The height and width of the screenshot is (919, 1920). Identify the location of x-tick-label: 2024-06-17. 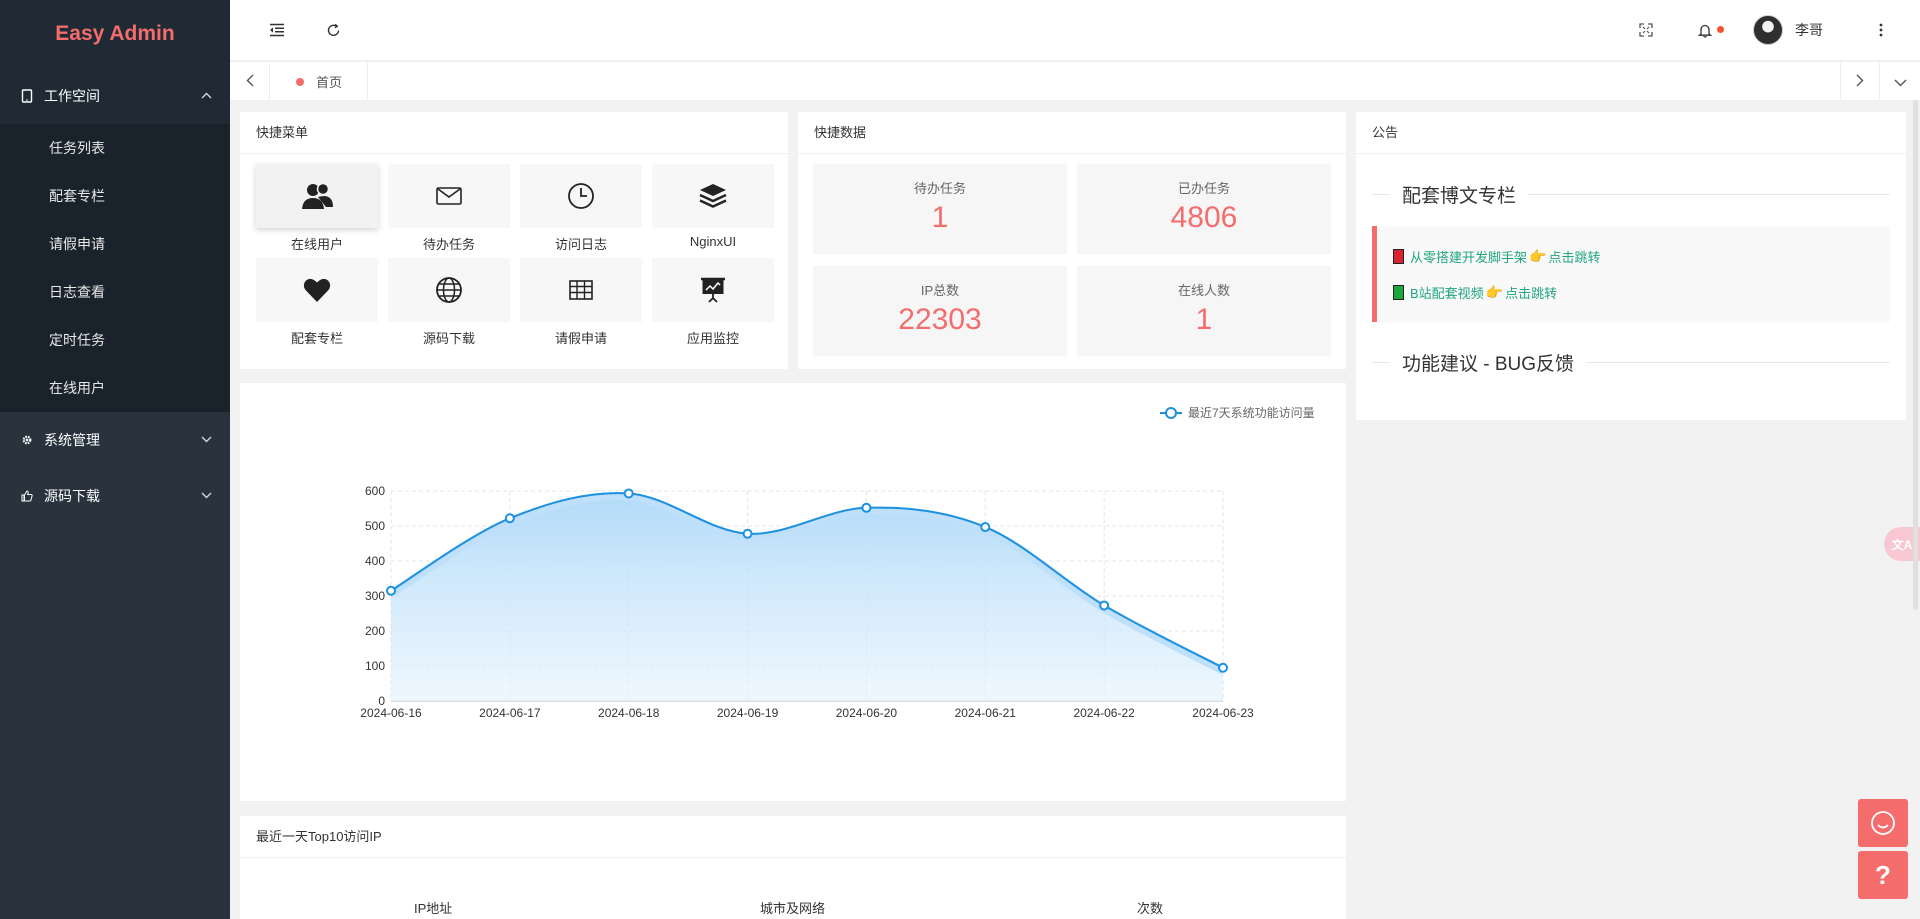
(510, 713).